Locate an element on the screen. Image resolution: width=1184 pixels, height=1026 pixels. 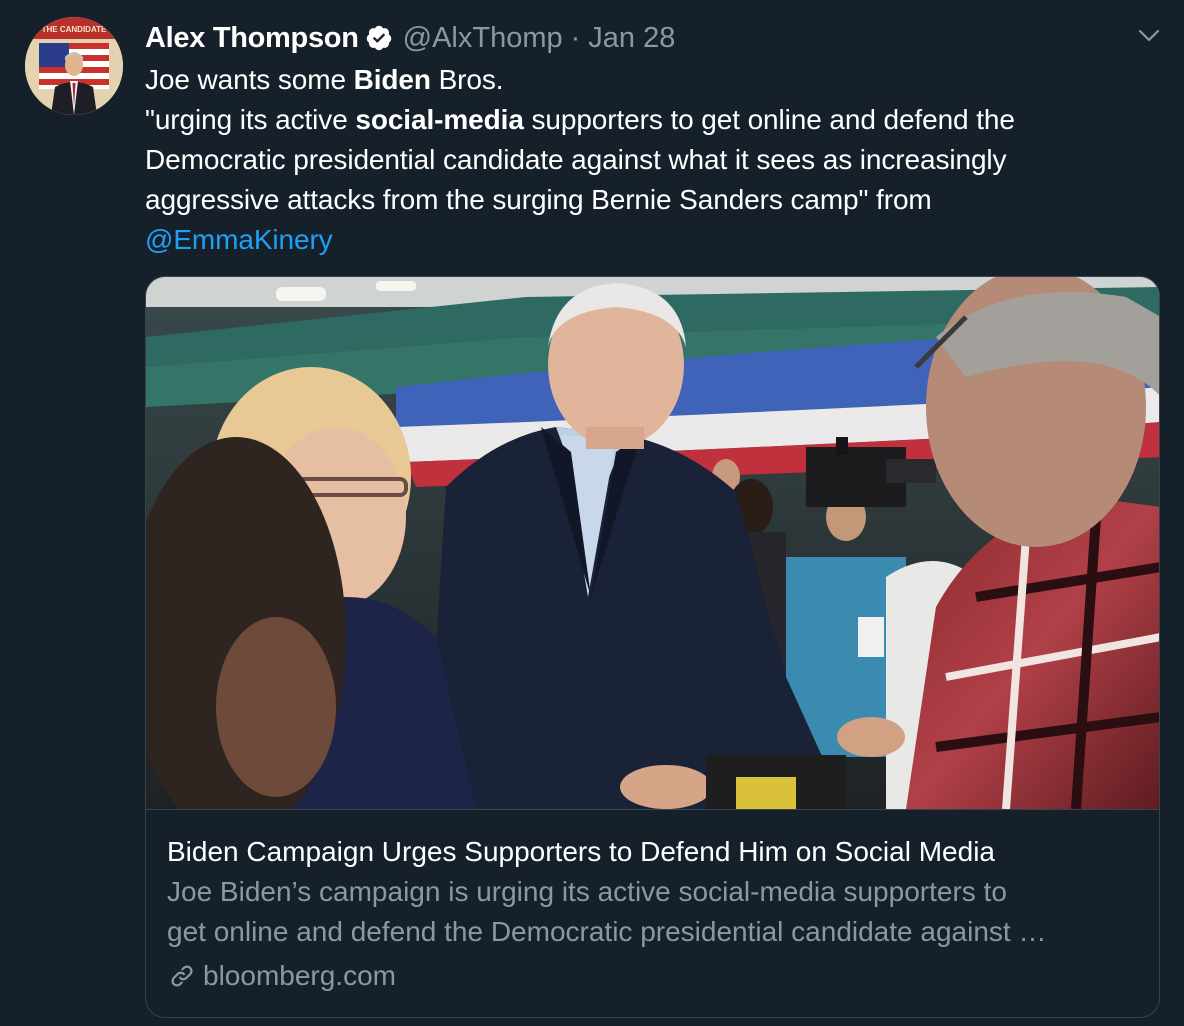
text-segment: Joe wants some is located at coordinates (249, 79).